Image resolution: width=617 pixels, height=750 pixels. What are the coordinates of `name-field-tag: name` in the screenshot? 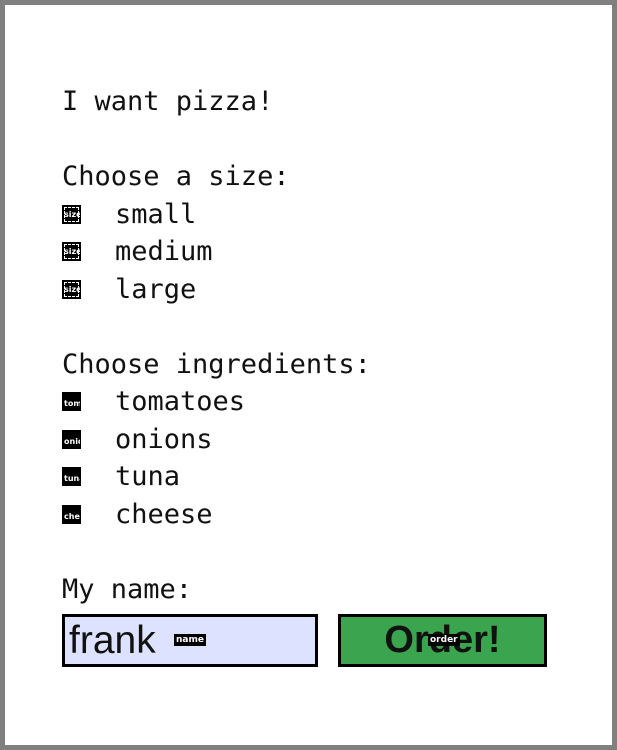 It's located at (190, 640).